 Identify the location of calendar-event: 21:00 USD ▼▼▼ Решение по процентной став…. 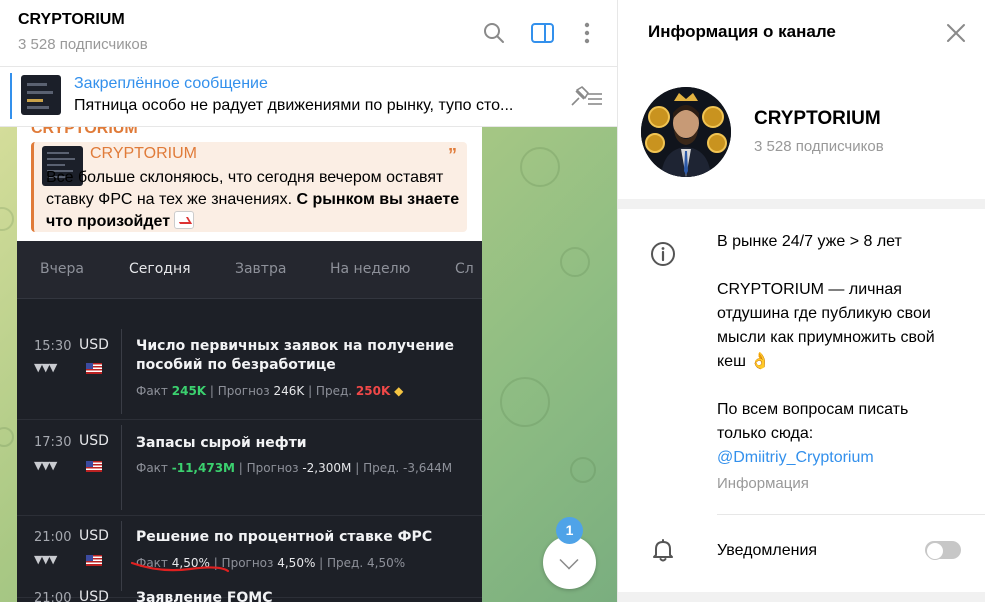
(249, 555).